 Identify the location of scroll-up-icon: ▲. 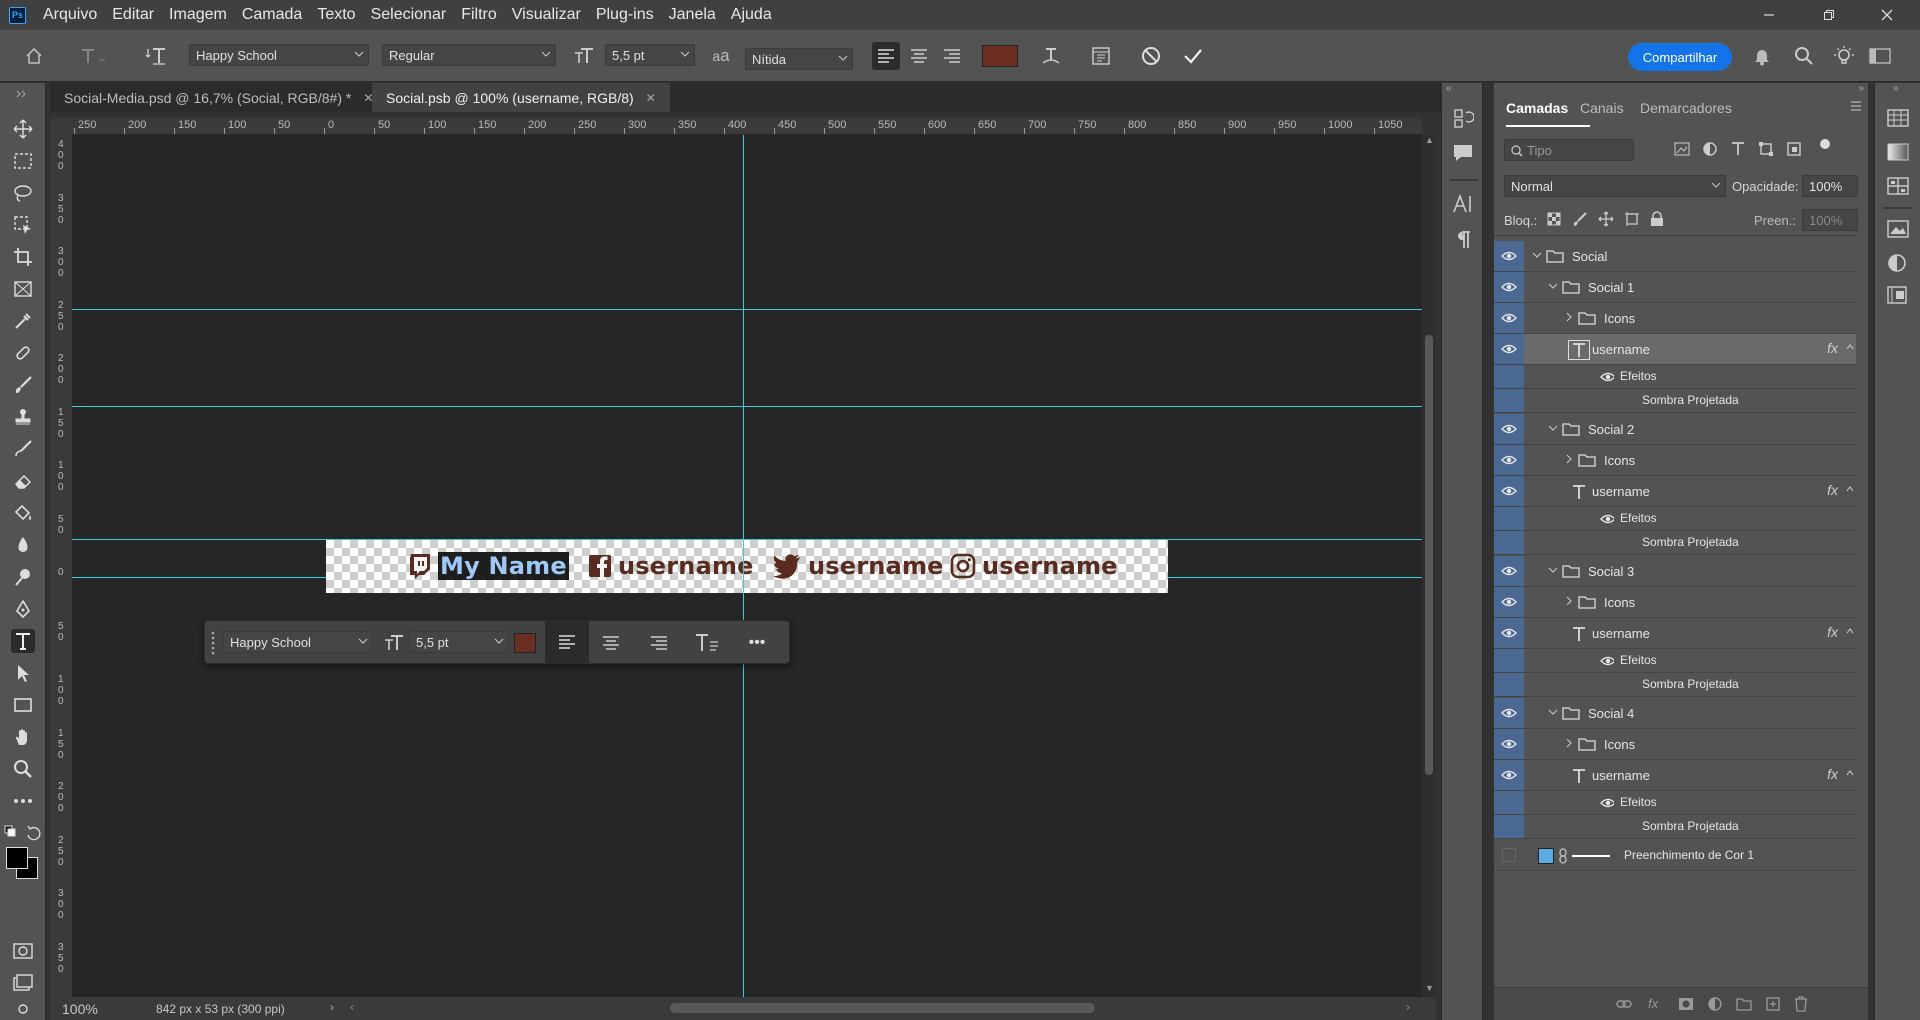
(1429, 140).